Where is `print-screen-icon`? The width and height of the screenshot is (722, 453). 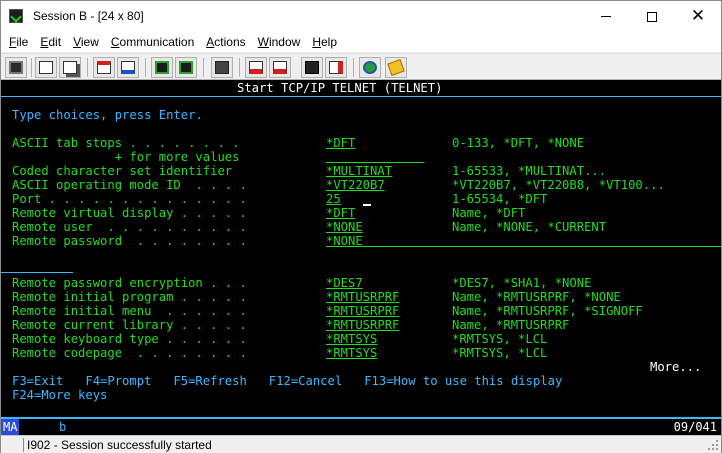 print-screen-icon is located at coordinates (16, 67).